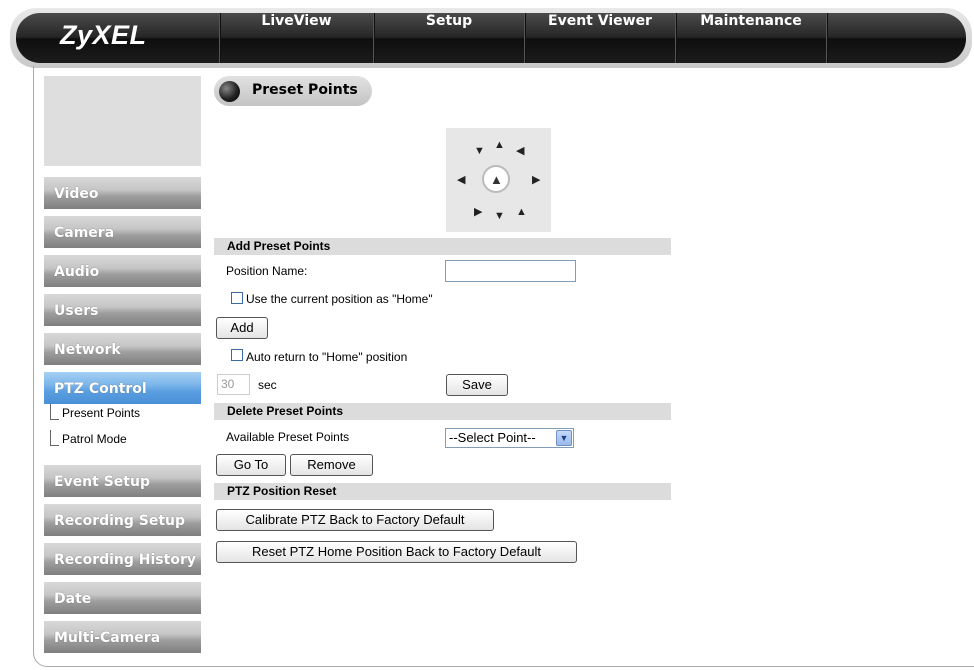  I want to click on arrow-up-icon: ▲, so click(499, 145).